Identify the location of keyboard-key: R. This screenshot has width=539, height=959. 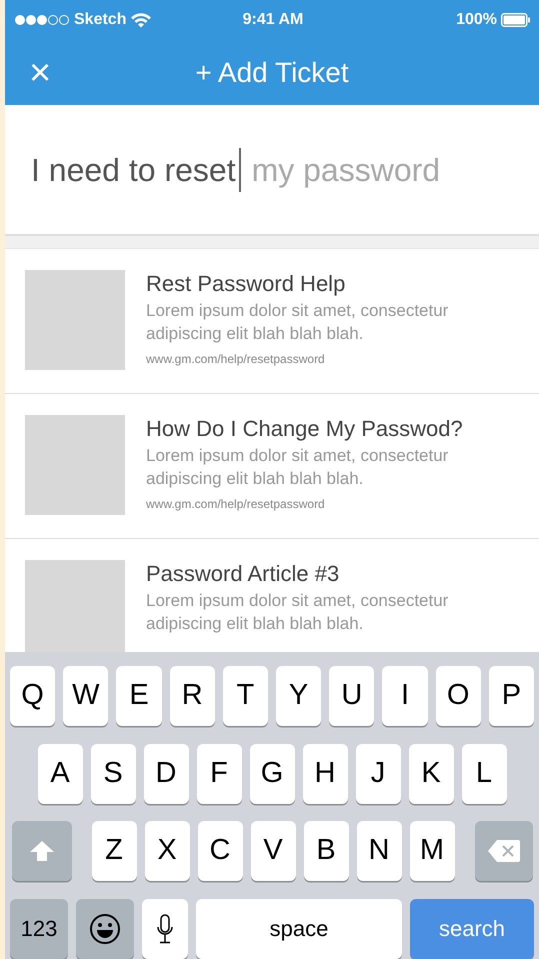
(192, 696).